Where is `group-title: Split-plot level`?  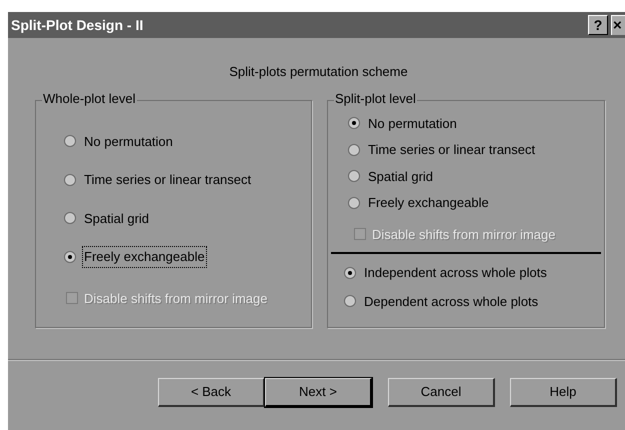 group-title: Split-plot level is located at coordinates (375, 98).